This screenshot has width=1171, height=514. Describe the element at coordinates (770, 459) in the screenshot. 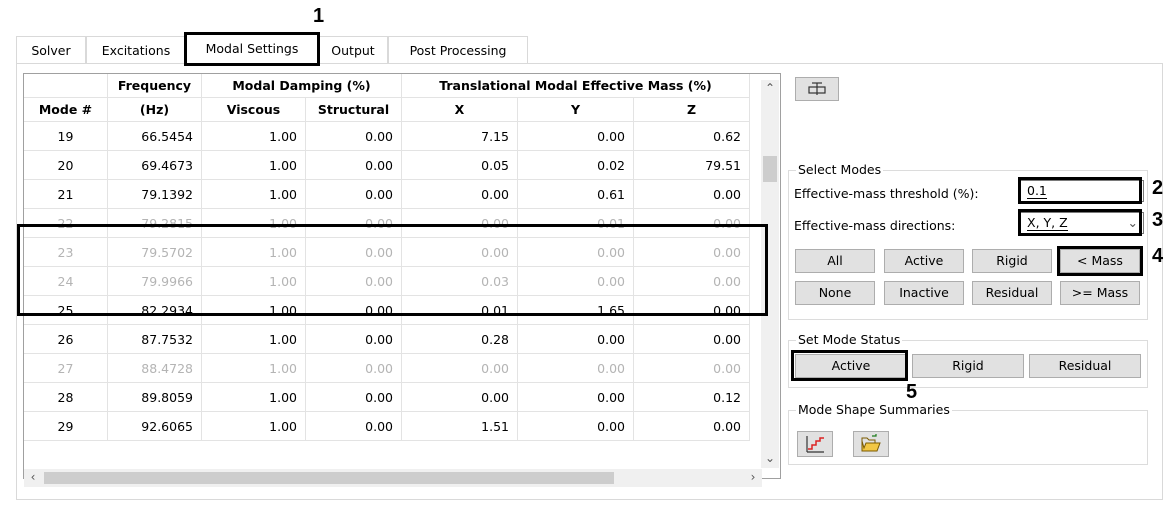

I see `scroll-down-icon: ⌄` at that location.